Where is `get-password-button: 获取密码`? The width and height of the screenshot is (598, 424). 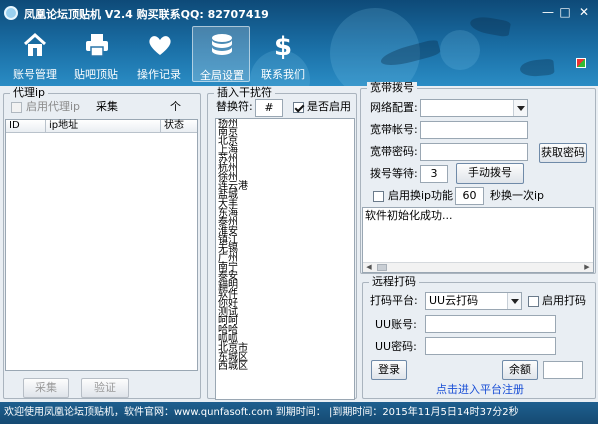
get-password-button: 获取密码 is located at coordinates (563, 153).